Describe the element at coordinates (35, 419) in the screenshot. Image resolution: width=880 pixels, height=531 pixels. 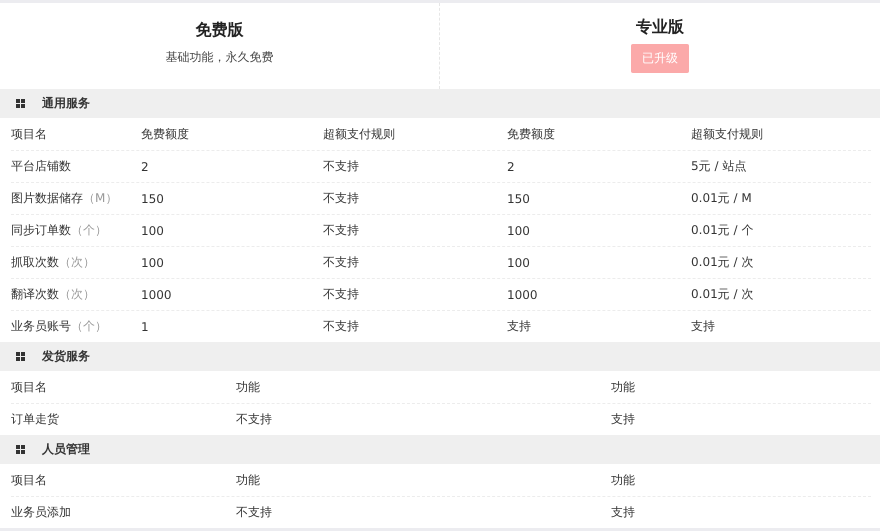
I see `table-cell-text: 订单走货` at that location.